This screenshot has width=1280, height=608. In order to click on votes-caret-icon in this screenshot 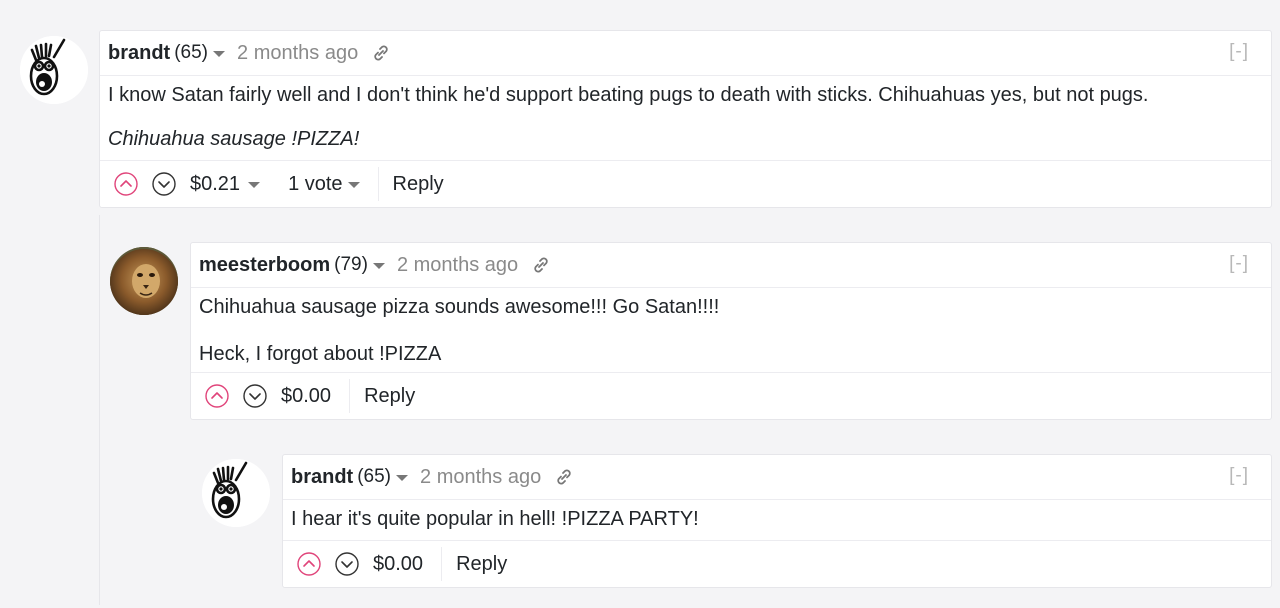, I will do `click(353, 185)`.